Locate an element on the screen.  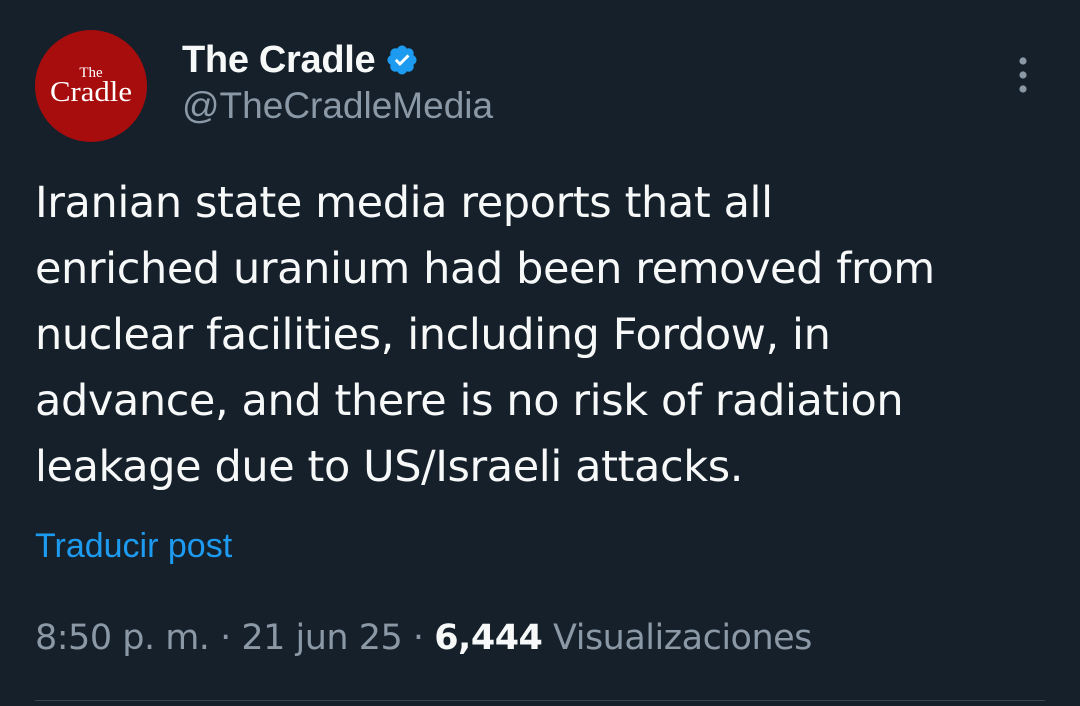
author-name-row: The Cradle is located at coordinates (300, 60).